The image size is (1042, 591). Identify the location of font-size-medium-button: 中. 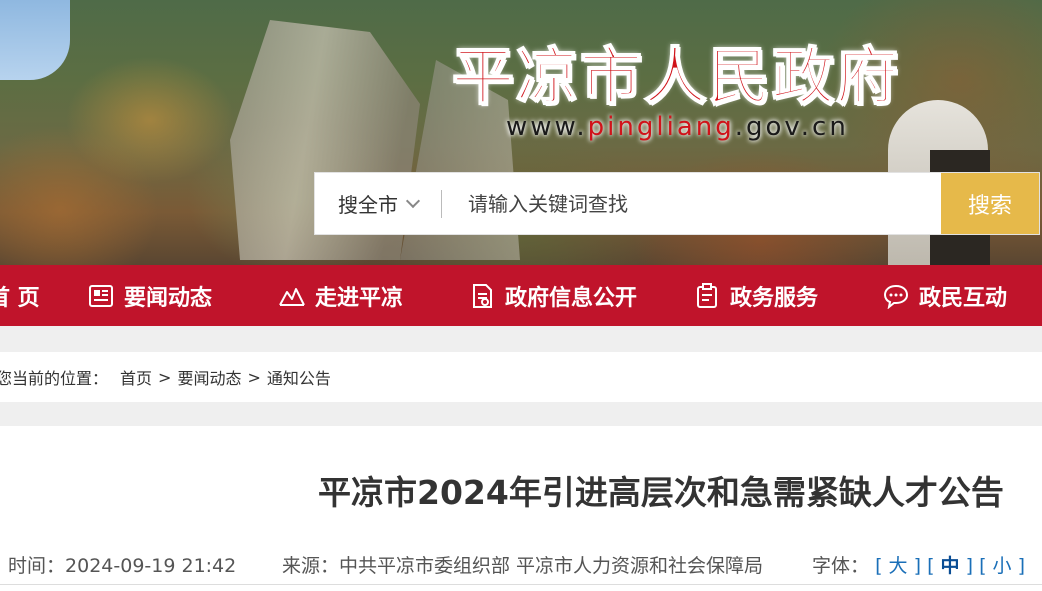
(950, 566).